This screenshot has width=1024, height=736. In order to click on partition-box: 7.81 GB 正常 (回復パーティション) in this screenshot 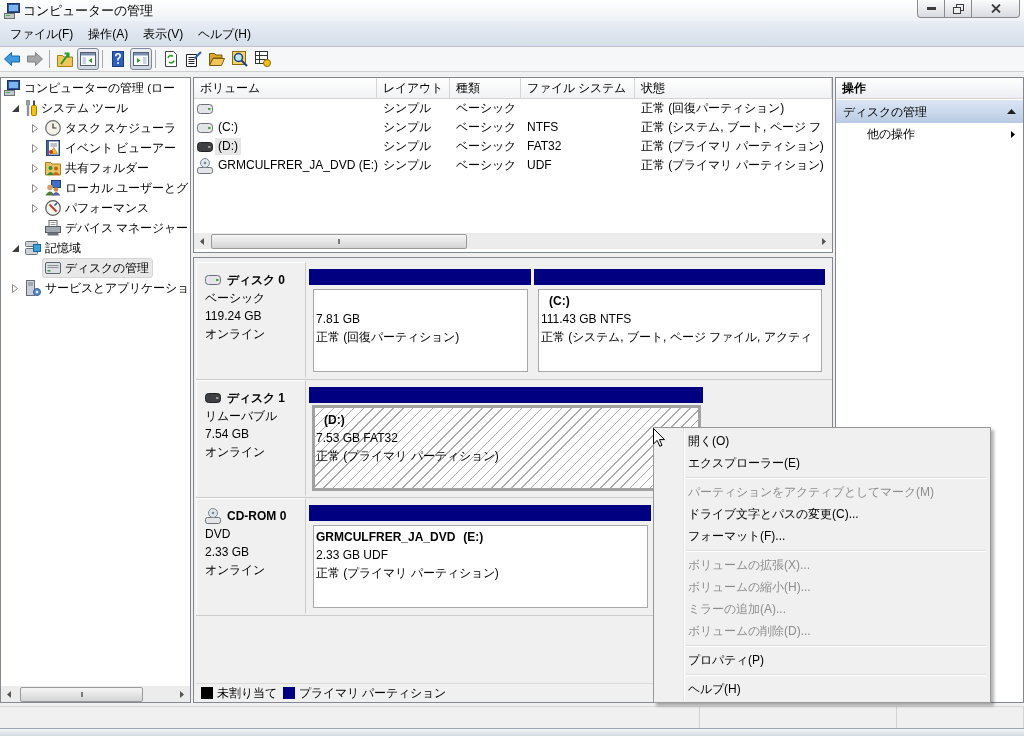, I will do `click(420, 330)`.